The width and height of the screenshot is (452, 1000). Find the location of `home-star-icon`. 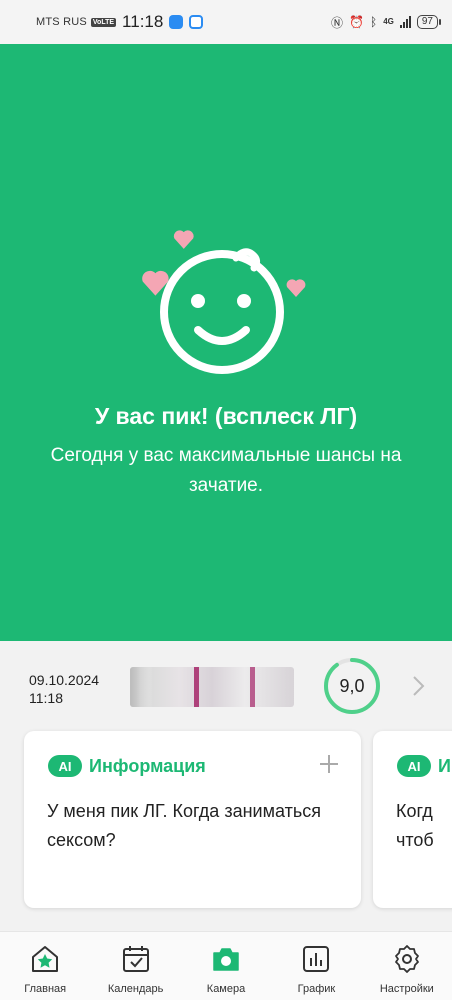

home-star-icon is located at coordinates (45, 959).